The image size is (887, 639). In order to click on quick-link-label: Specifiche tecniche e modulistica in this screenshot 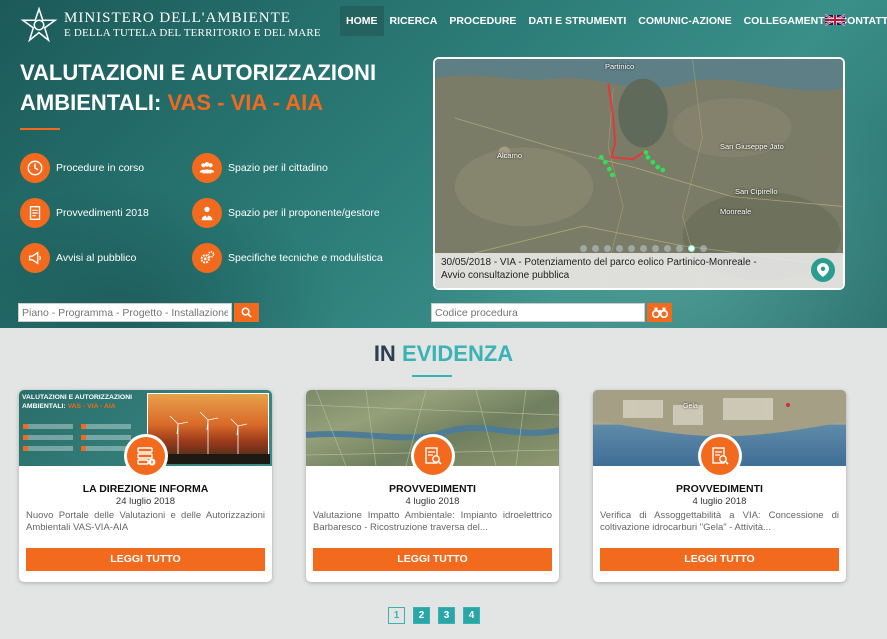, I will do `click(305, 258)`.